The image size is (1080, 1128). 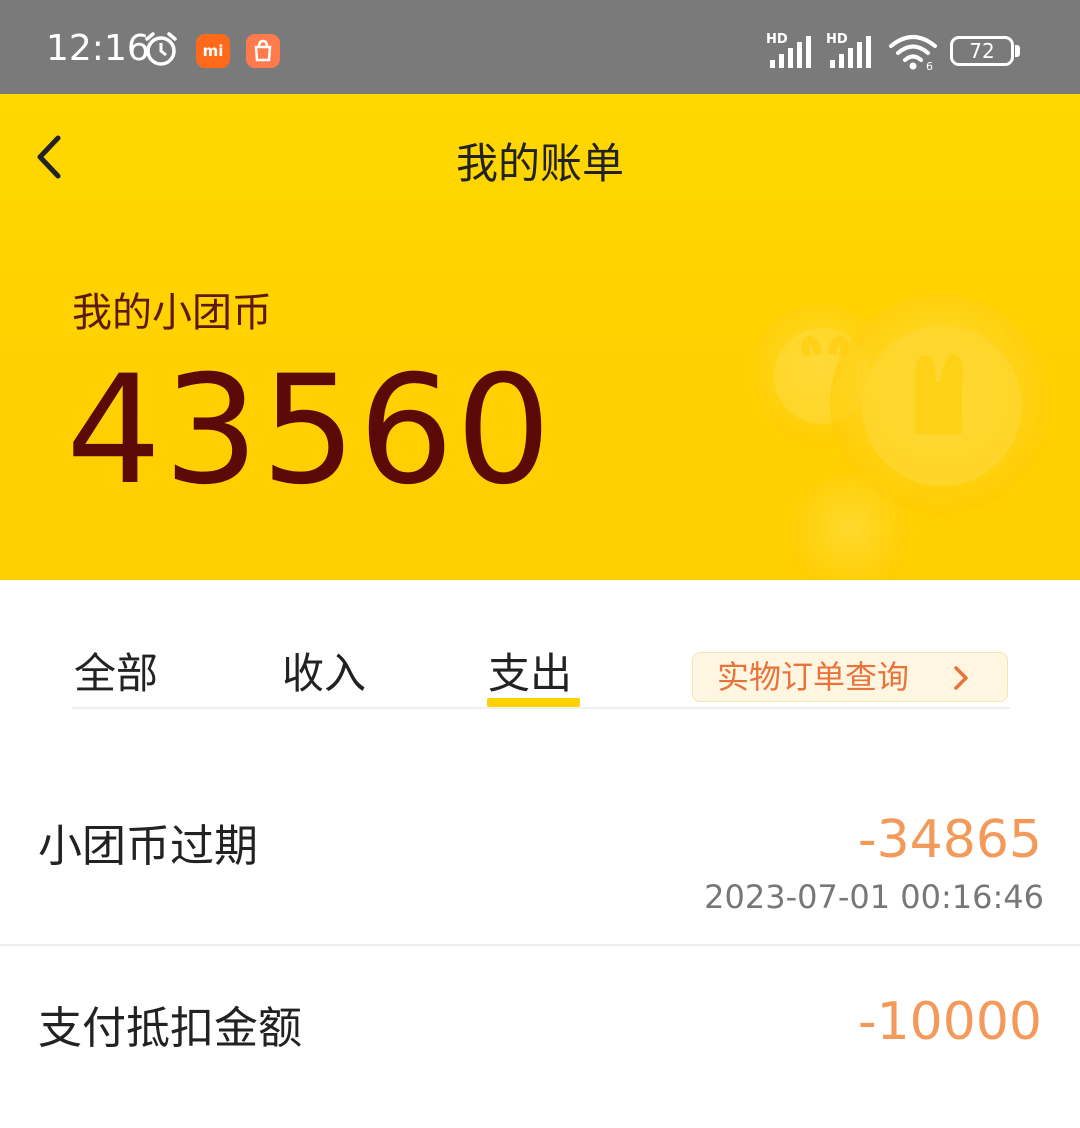 What do you see at coordinates (900, 437) in the screenshot?
I see `coins-illustration` at bounding box center [900, 437].